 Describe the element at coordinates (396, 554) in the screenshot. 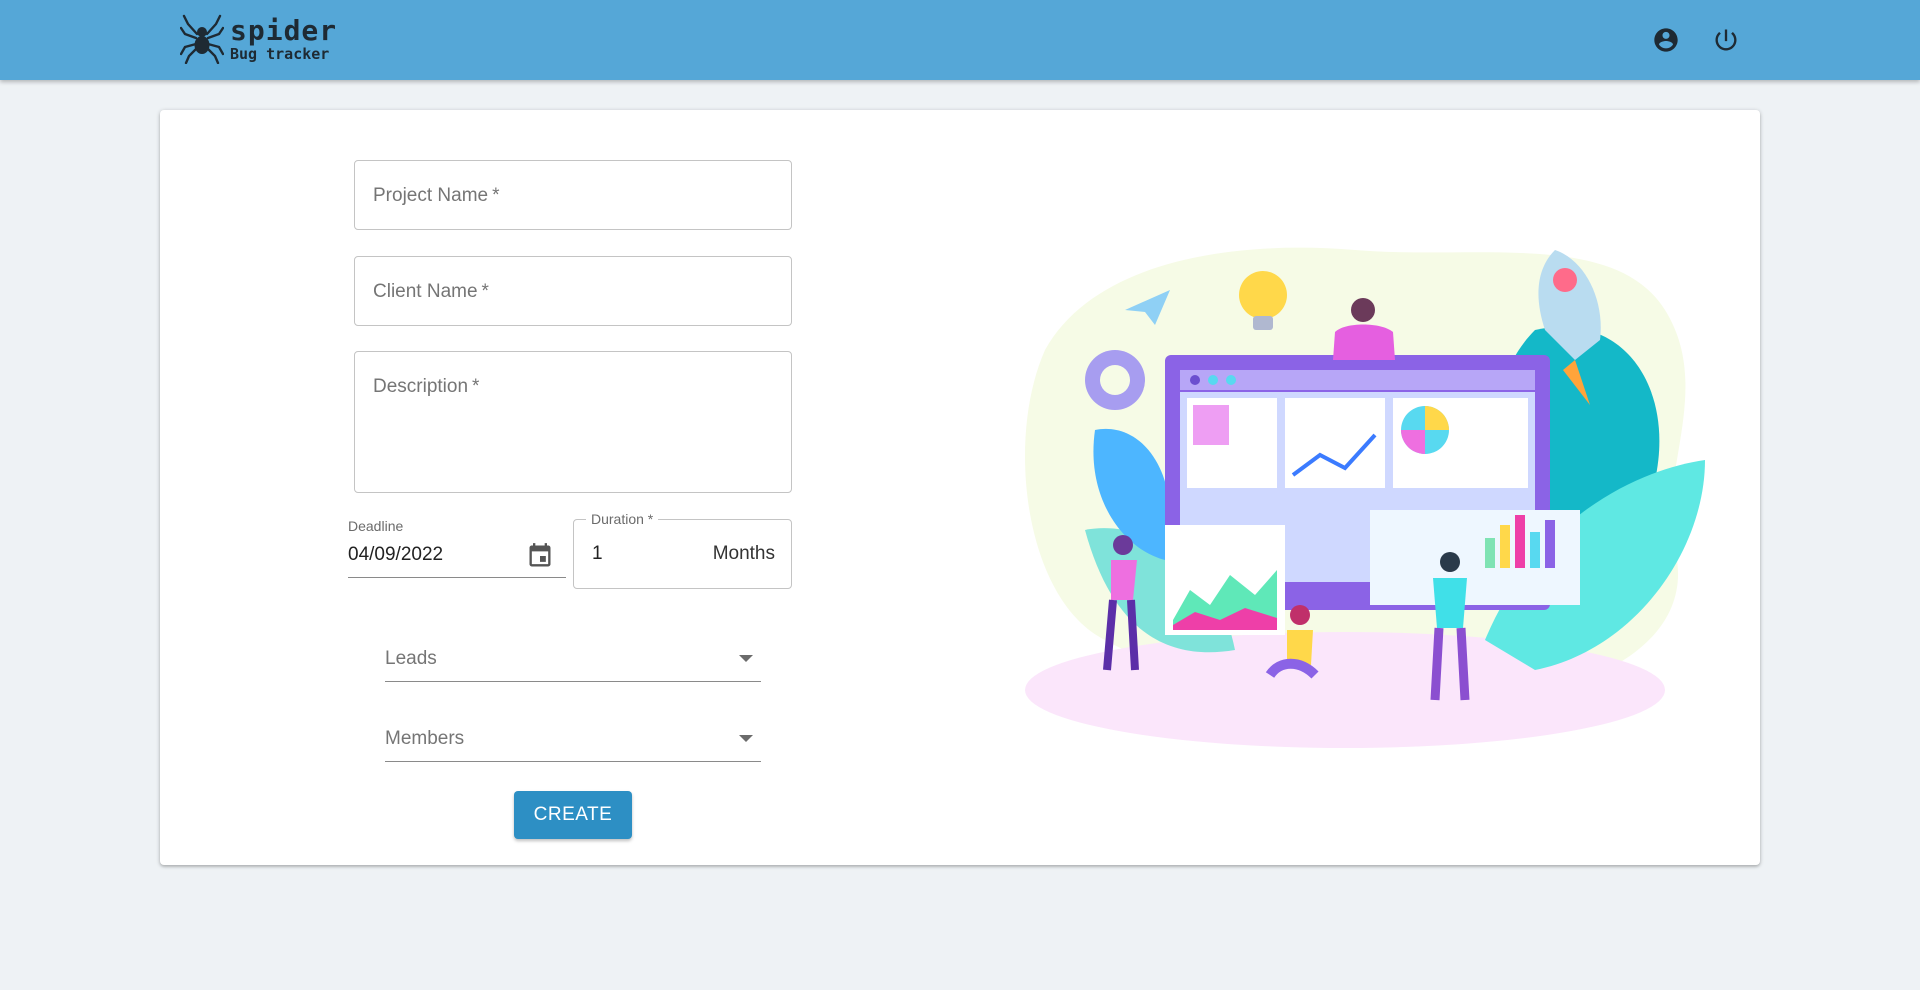

I see `deadline-value: 04/09/2022` at that location.